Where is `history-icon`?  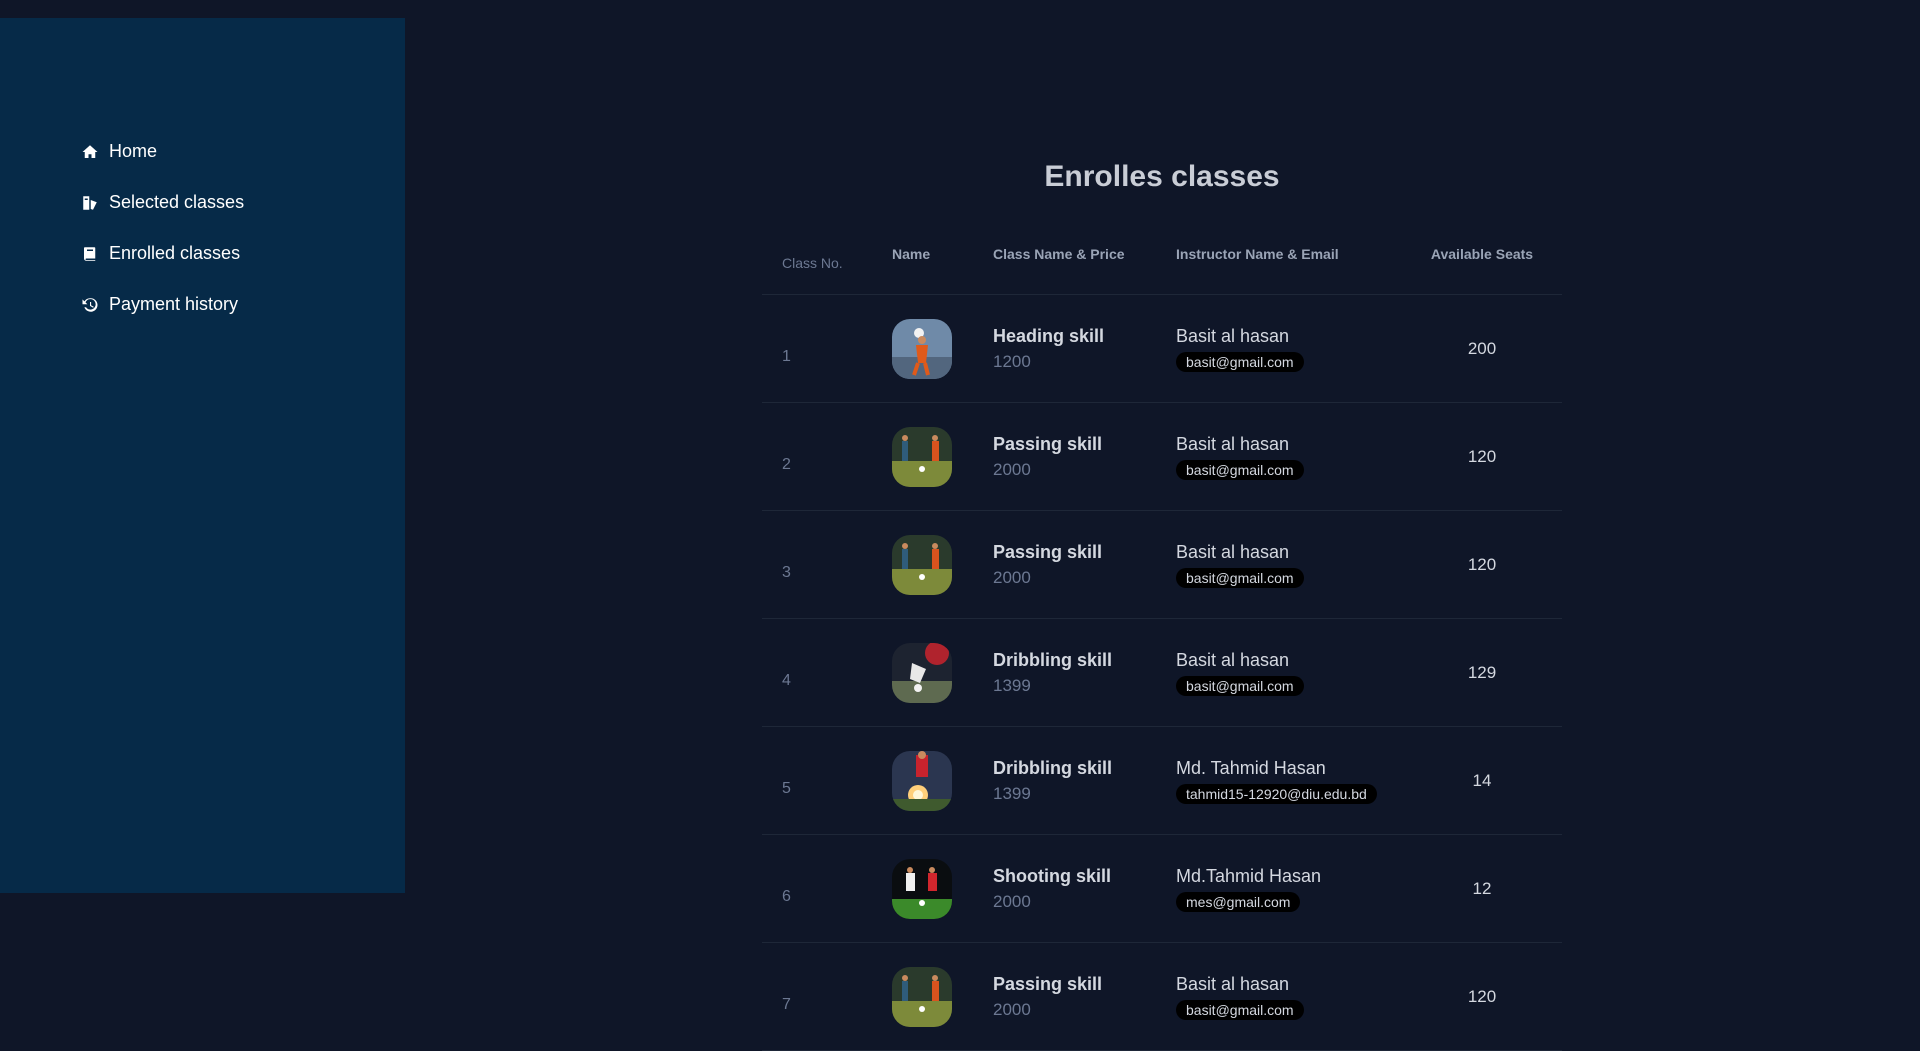
history-icon is located at coordinates (90, 305).